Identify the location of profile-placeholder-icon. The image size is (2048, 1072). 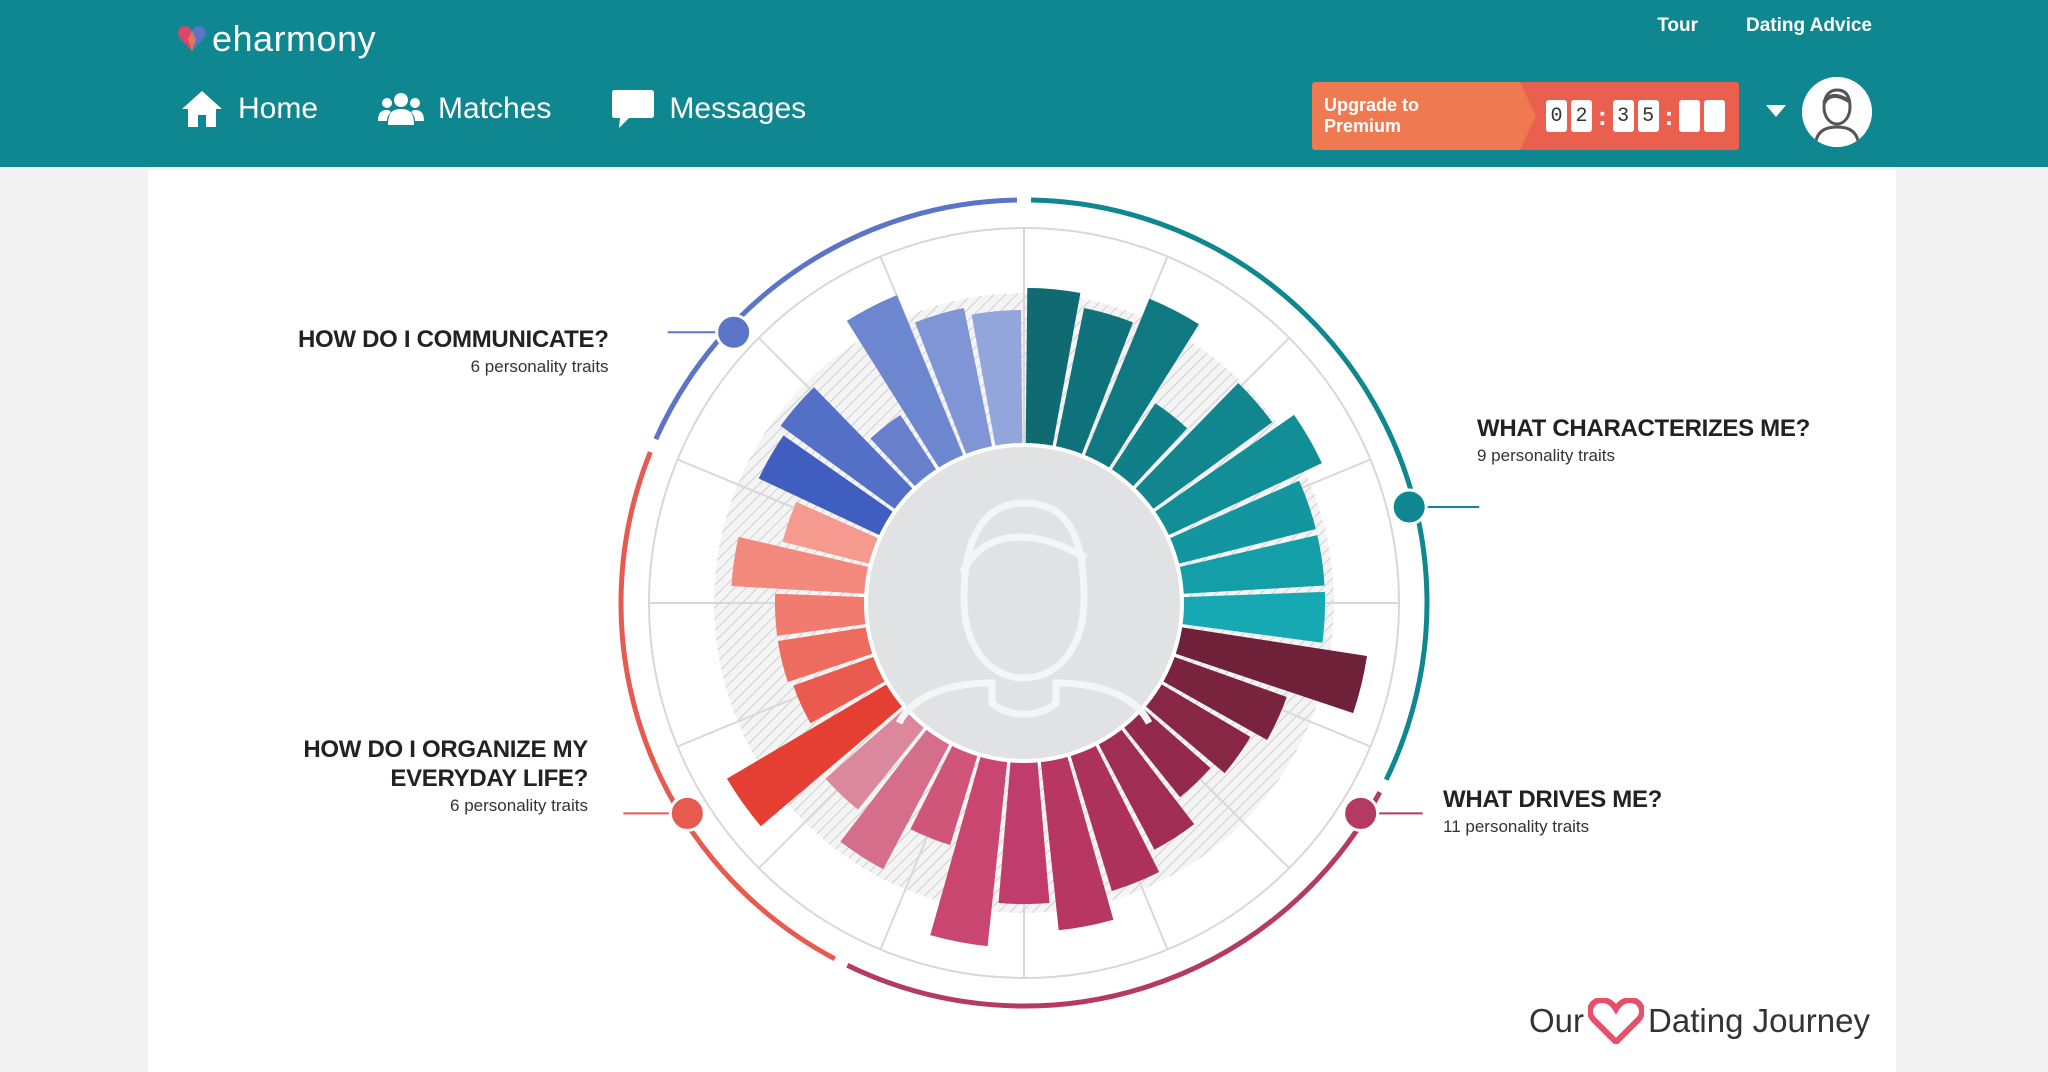
(1837, 112).